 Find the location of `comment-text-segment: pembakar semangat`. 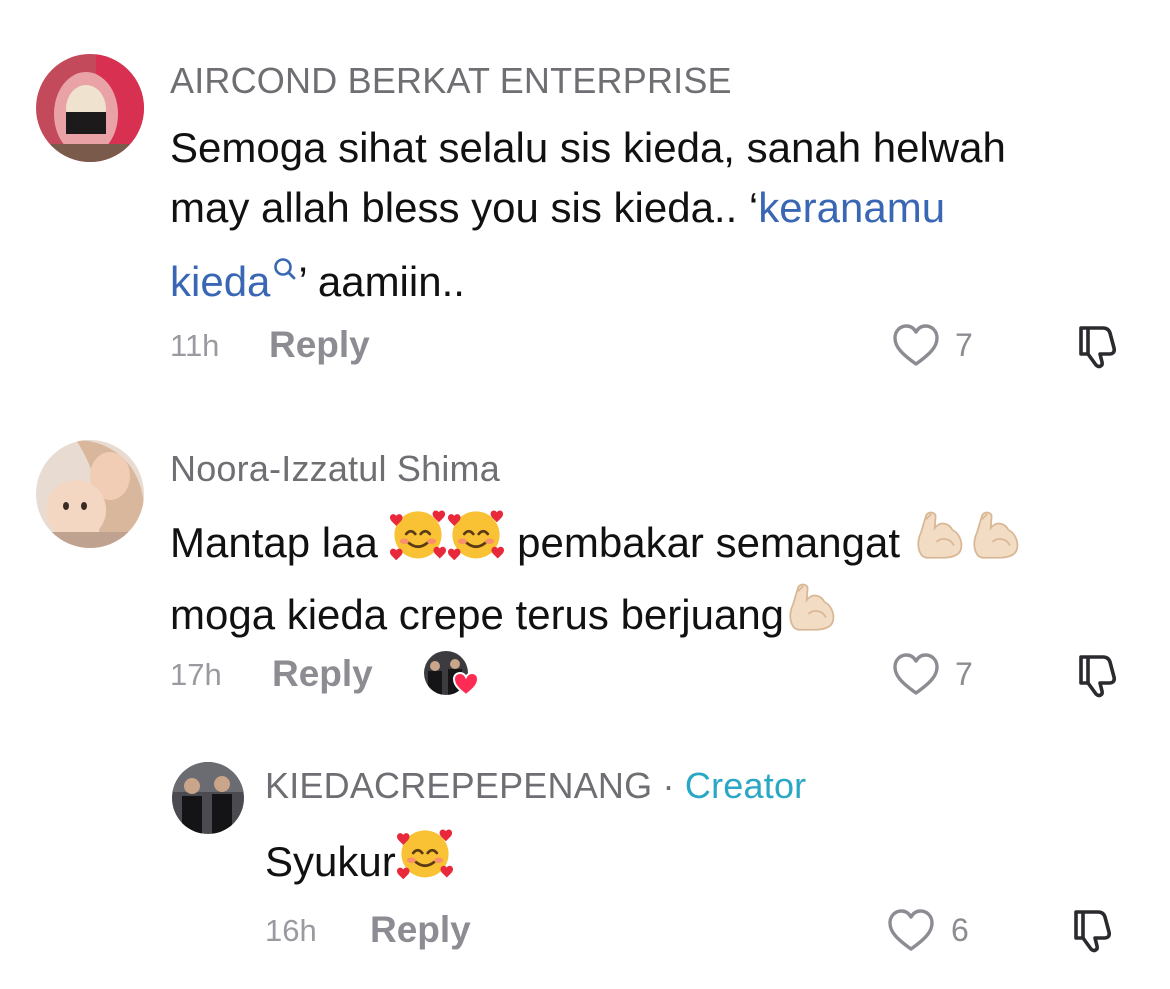

comment-text-segment: pembakar semangat is located at coordinates (709, 542).